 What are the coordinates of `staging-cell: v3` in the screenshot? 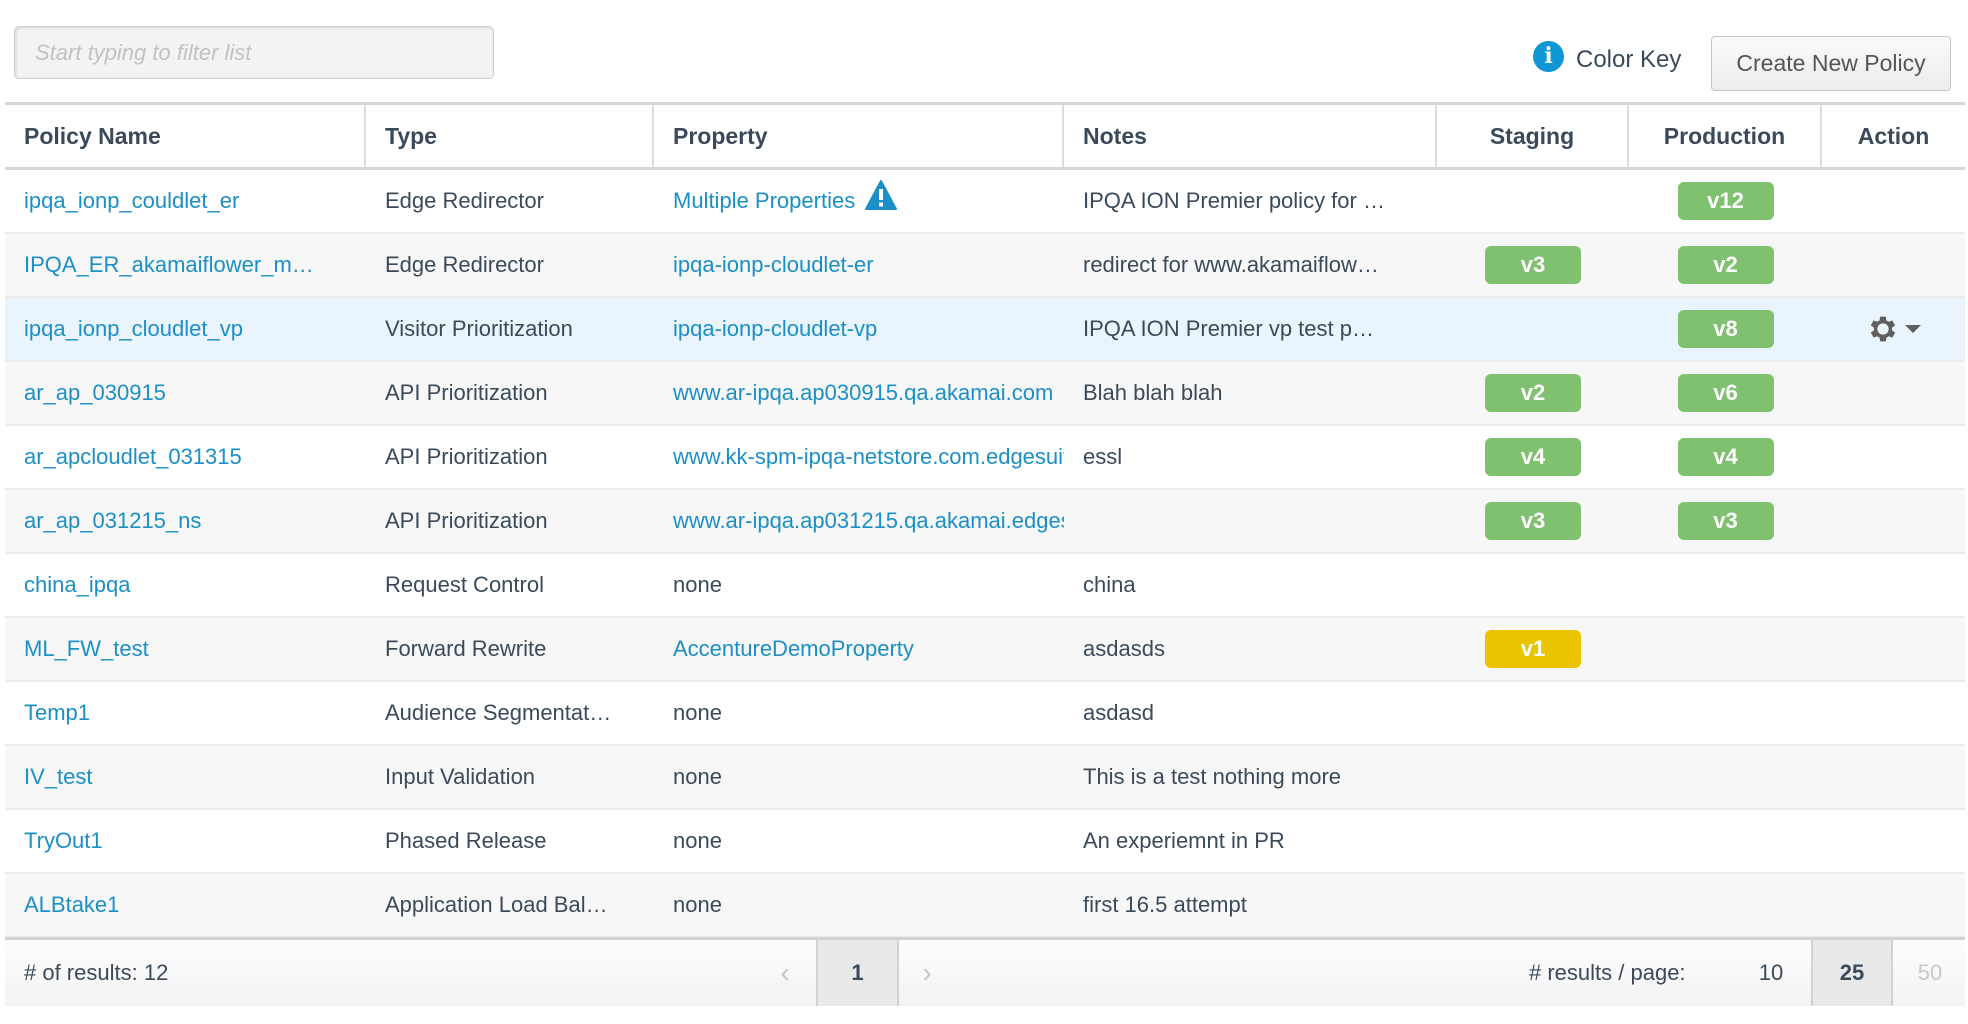 It's located at (1533, 265).